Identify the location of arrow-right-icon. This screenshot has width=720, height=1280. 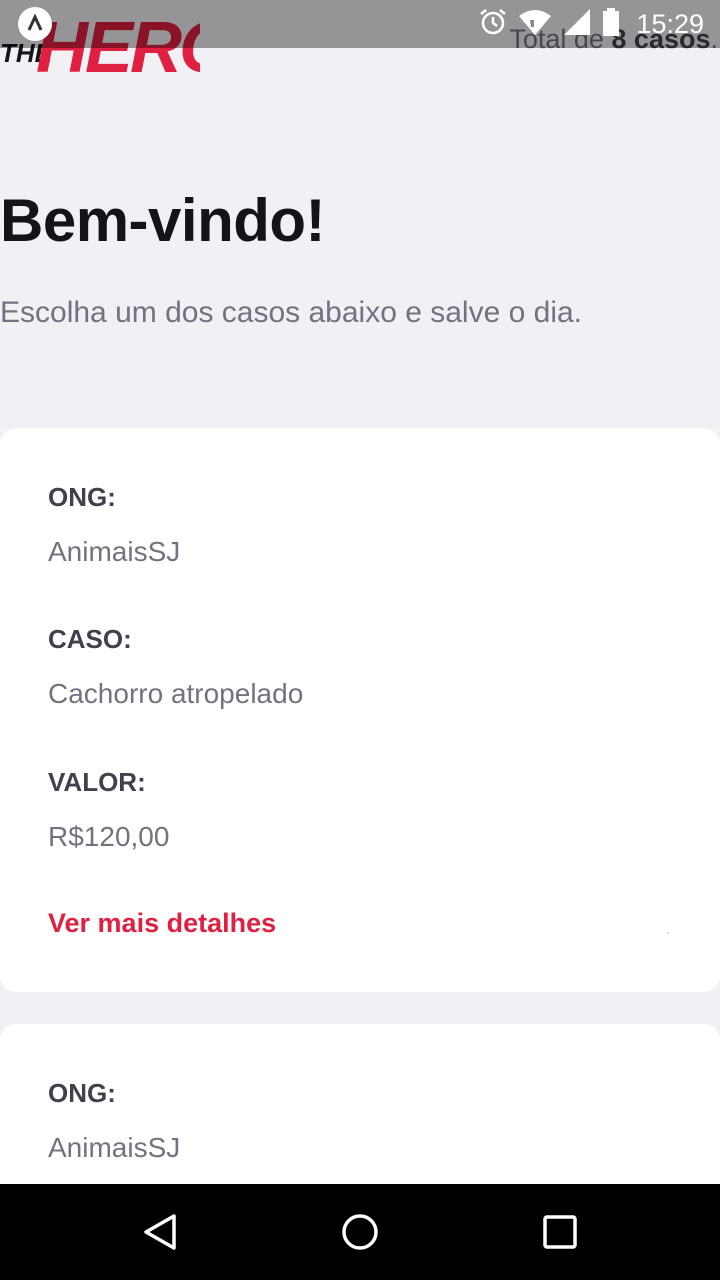
(668, 928).